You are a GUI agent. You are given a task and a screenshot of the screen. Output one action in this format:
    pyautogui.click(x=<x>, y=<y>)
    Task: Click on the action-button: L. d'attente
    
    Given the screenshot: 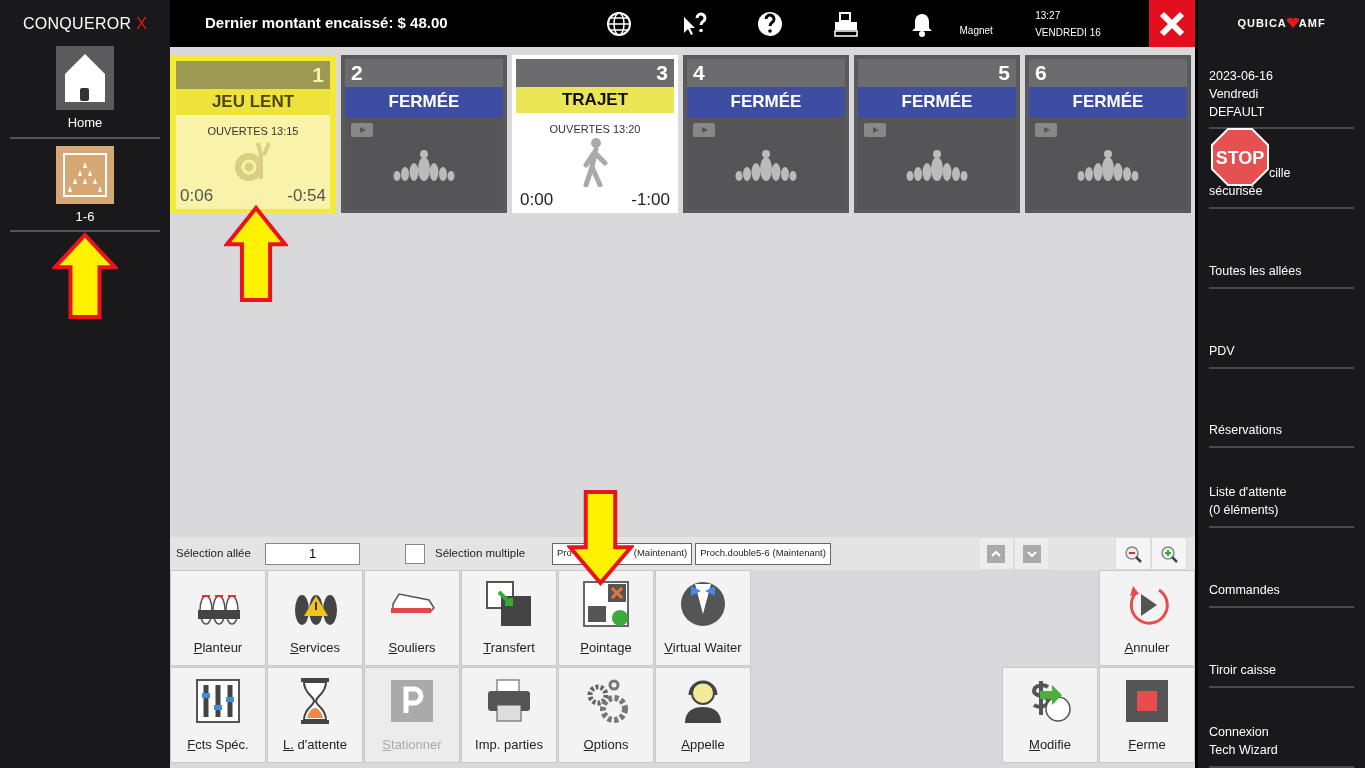 What is the action you would take?
    pyautogui.click(x=315, y=715)
    